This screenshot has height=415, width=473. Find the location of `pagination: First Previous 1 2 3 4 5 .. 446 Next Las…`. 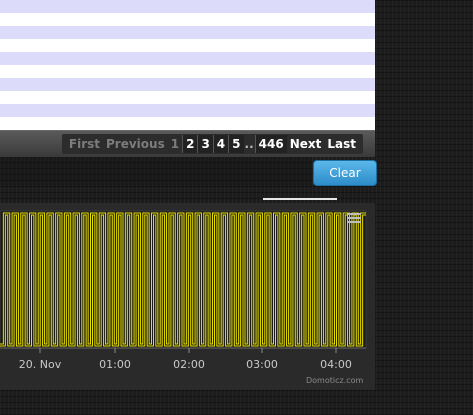

pagination: First Previous 1 2 3 4 5 .. 446 Next Las… is located at coordinates (212, 144).